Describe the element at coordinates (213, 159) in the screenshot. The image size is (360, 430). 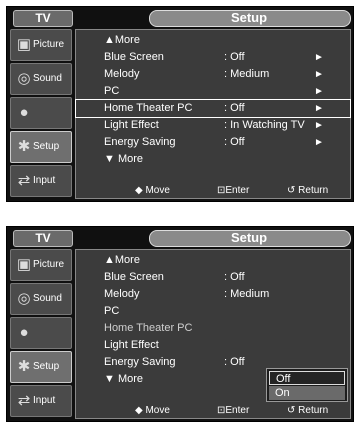
I see `menu-row-more-down: ▼ More` at that location.